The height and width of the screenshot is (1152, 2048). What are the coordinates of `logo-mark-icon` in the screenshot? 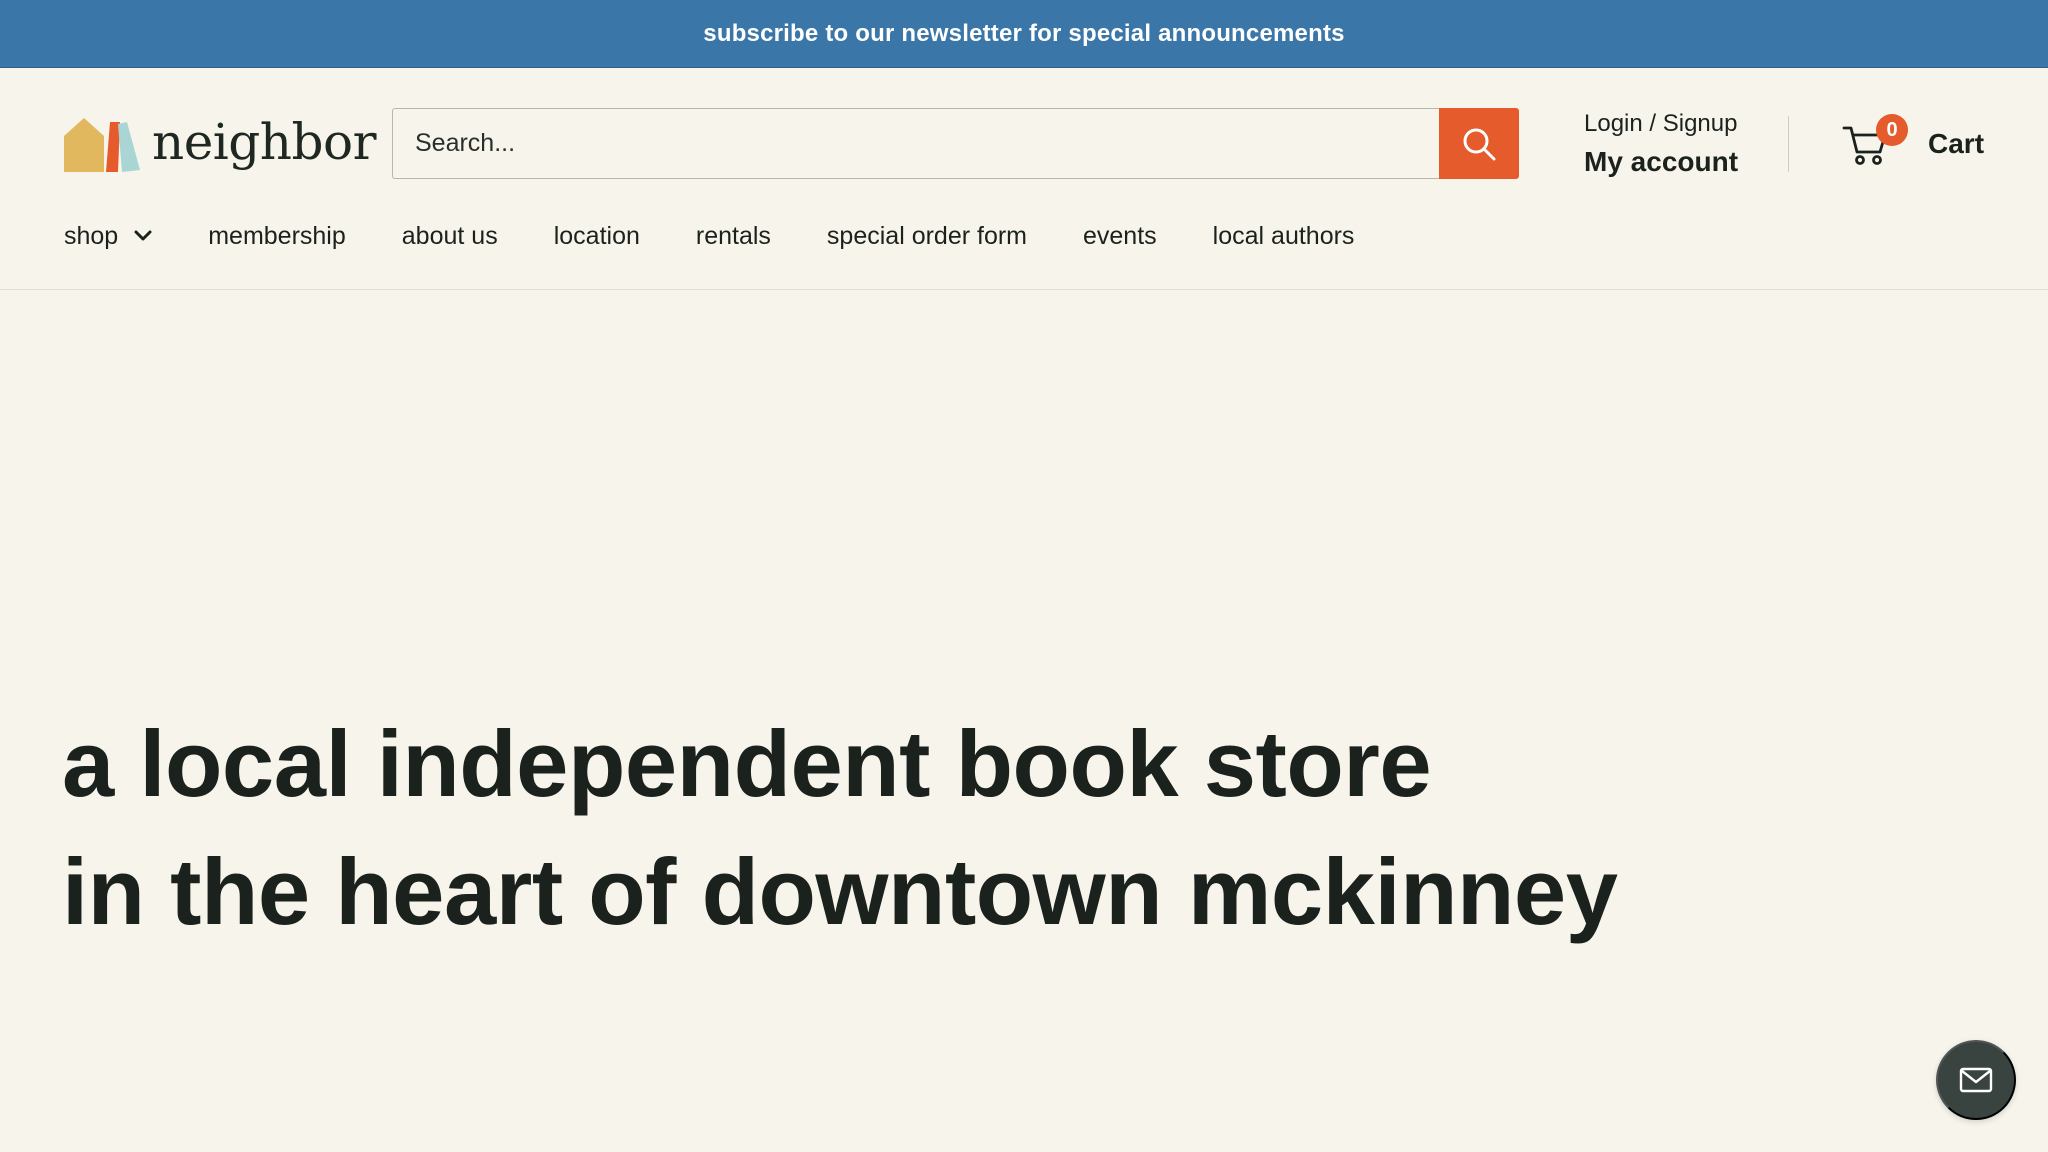 It's located at (102, 145).